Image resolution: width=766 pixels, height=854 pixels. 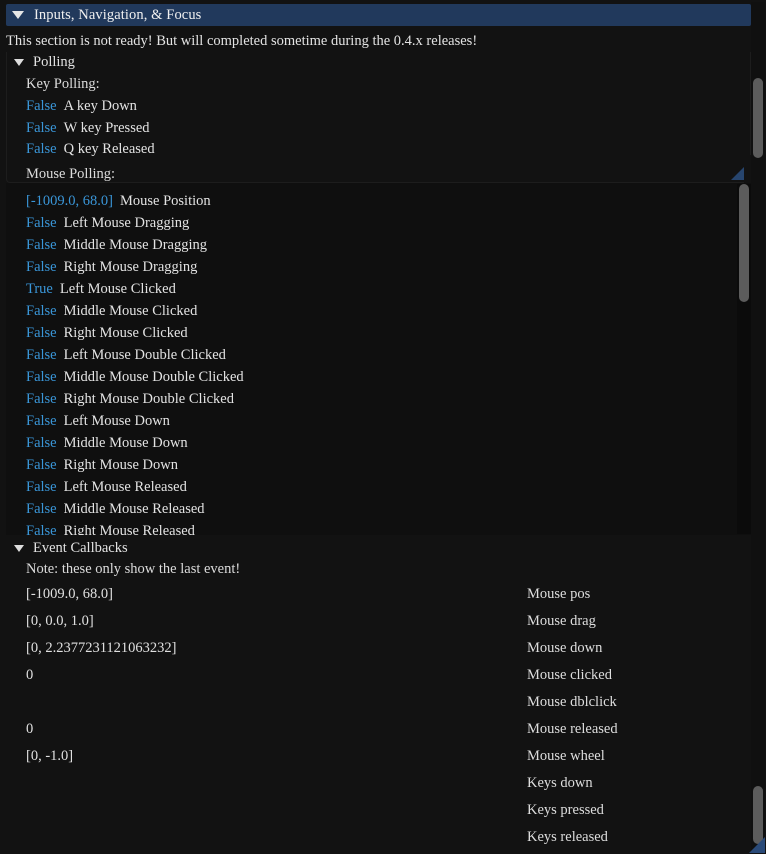 I want to click on state-desc: Mouse Position, so click(x=165, y=201).